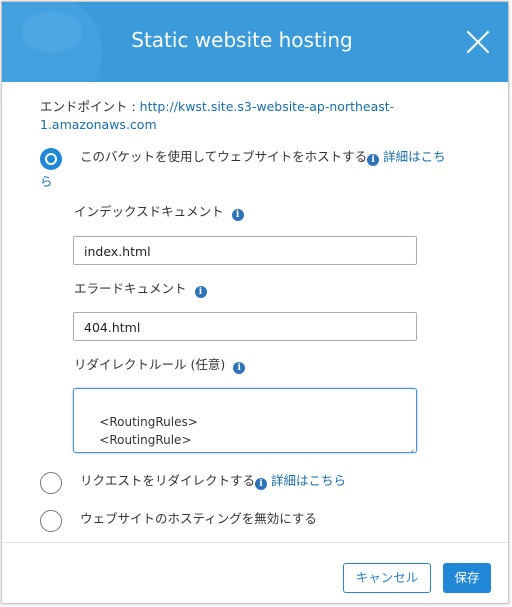 The height and width of the screenshot is (607, 512). What do you see at coordinates (159, 211) in the screenshot?
I see `index-document-label: インデックスドキュメント i` at bounding box center [159, 211].